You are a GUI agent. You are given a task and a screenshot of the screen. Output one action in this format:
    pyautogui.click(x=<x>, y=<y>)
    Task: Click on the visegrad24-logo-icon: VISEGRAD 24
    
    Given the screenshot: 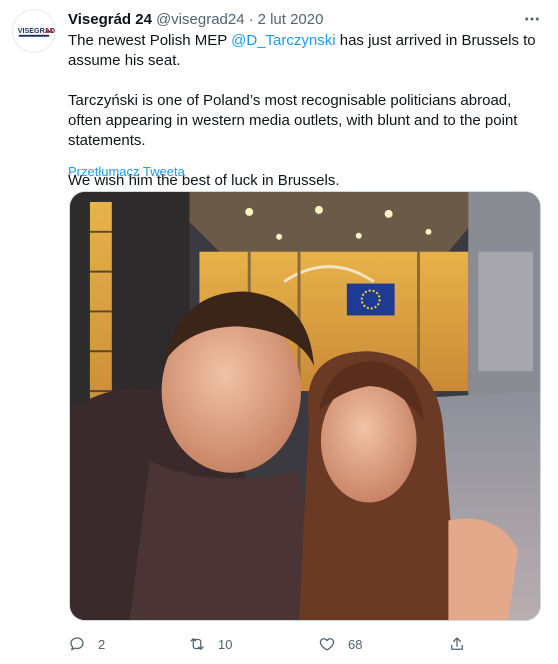 What is the action you would take?
    pyautogui.click(x=34, y=31)
    